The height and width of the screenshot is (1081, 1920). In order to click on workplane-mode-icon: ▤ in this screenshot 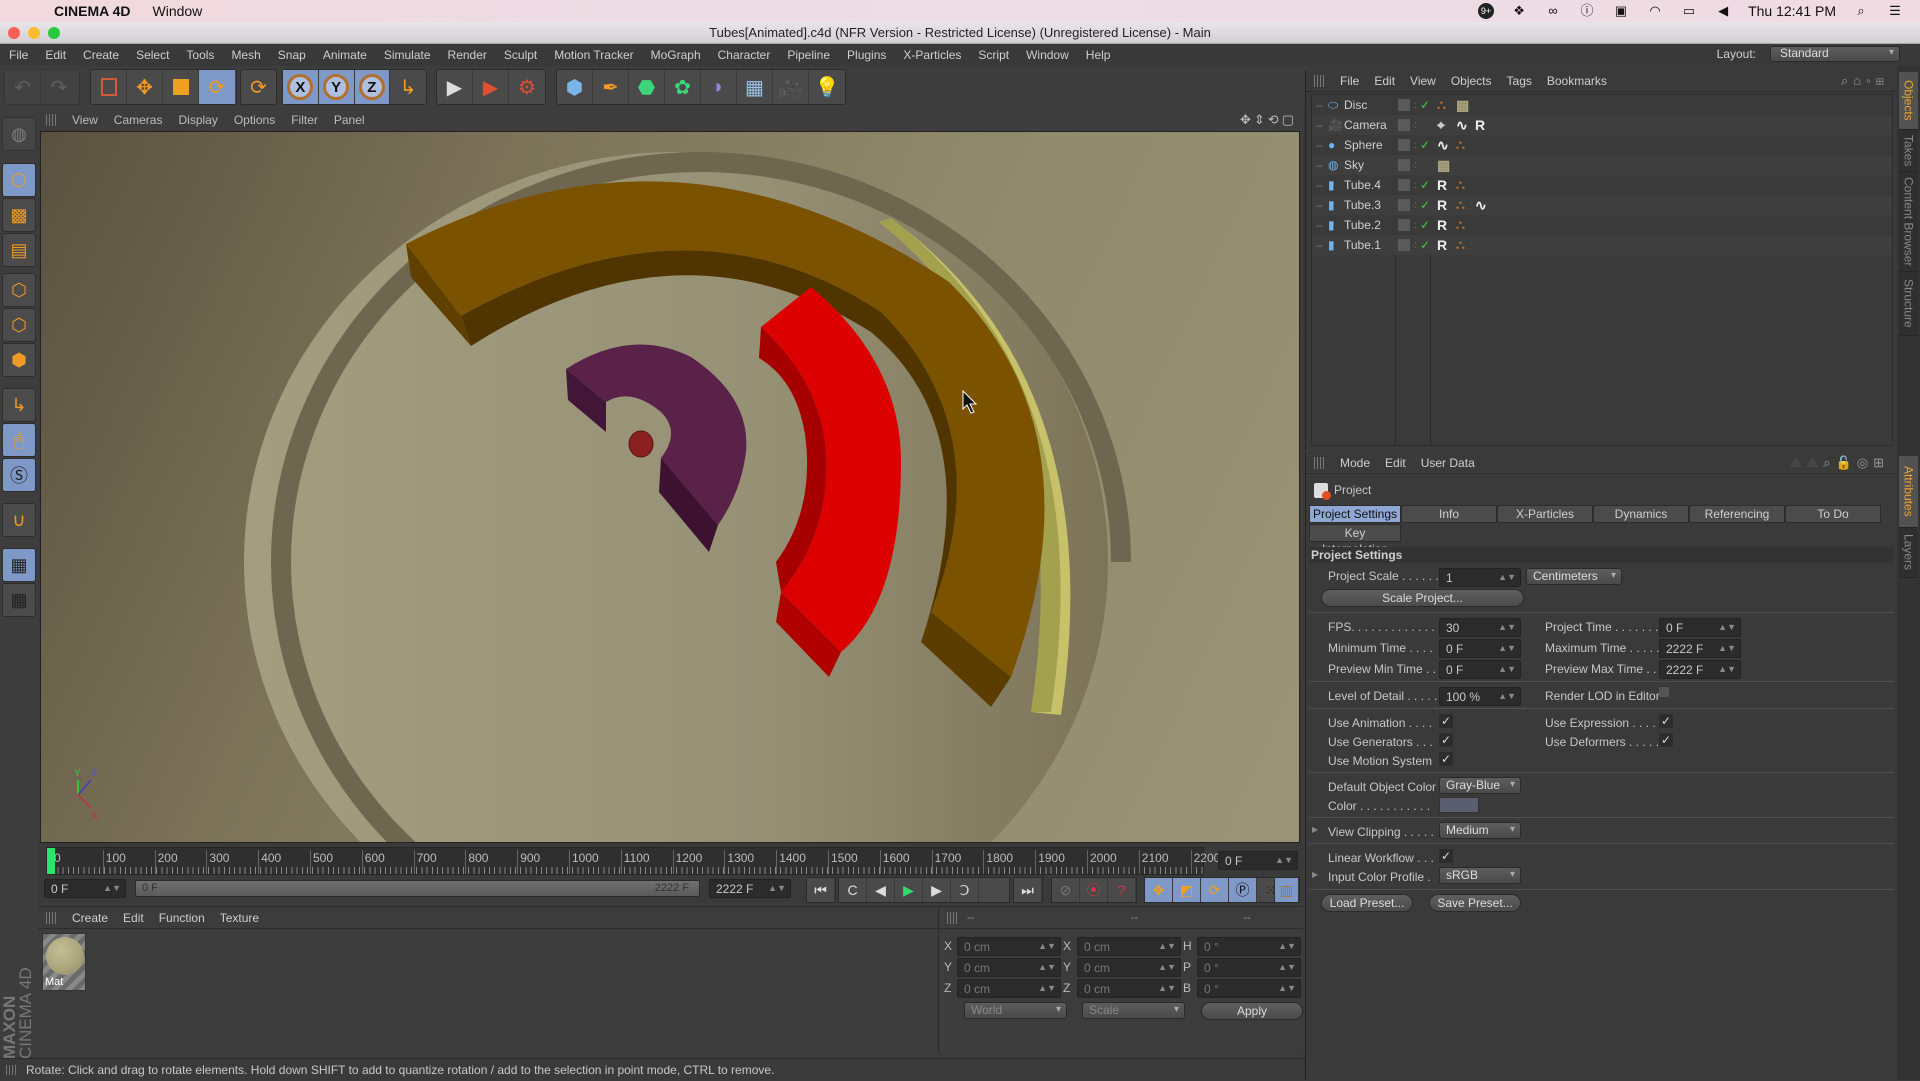, I will do `click(19, 250)`.